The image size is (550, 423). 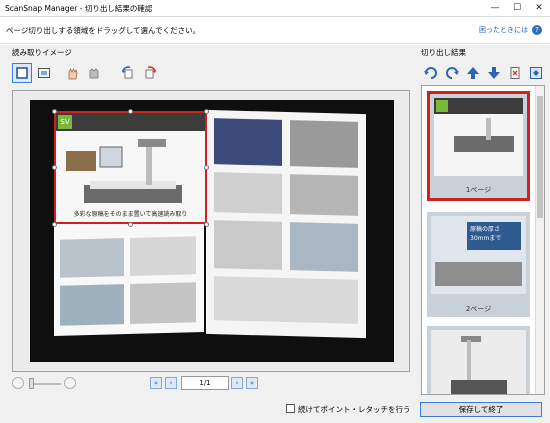 I want to click on select-area-button, so click(x=22, y=73).